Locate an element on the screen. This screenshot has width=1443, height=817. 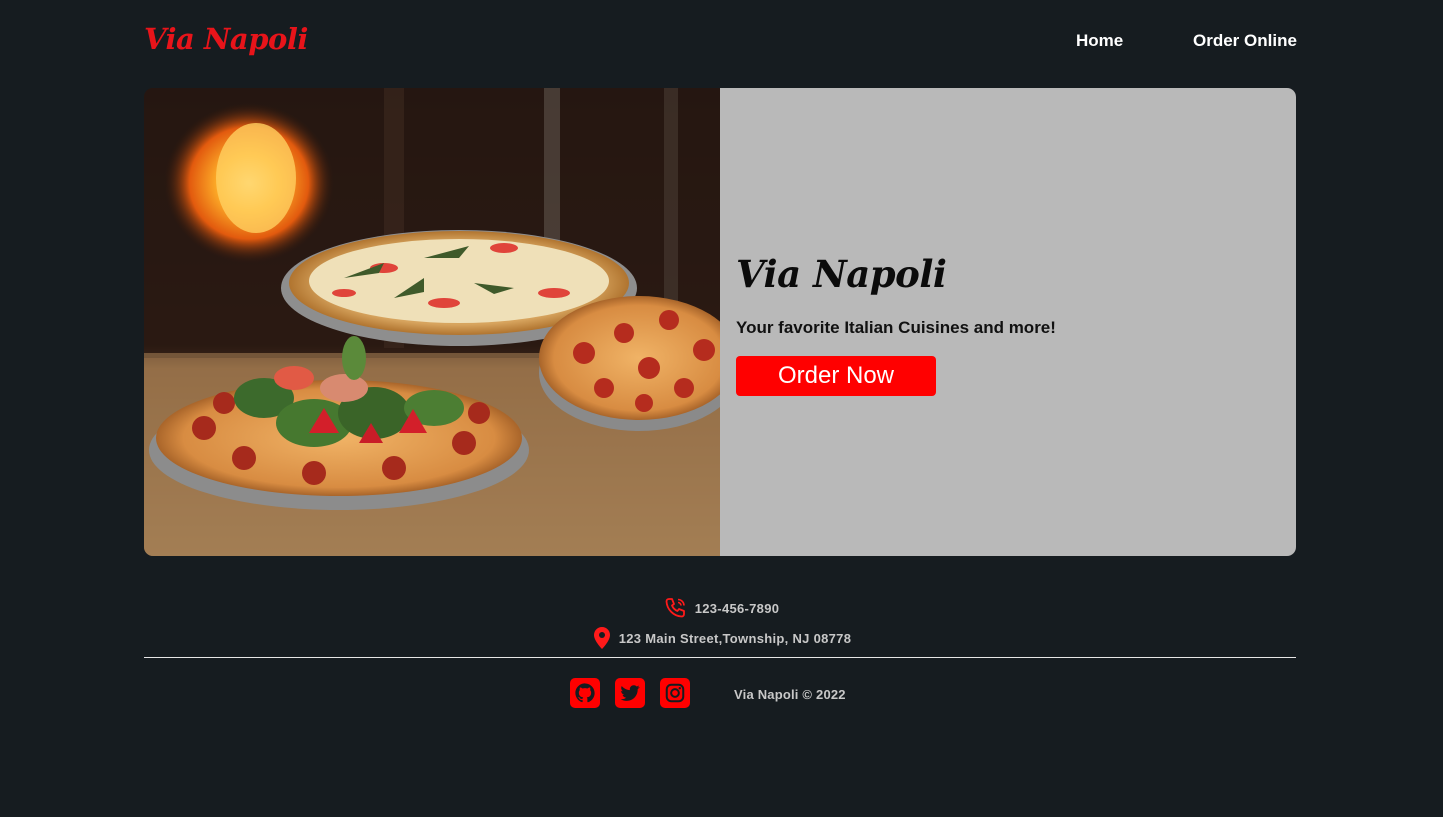
contact-phone: 123-456-7890 is located at coordinates (721, 608).